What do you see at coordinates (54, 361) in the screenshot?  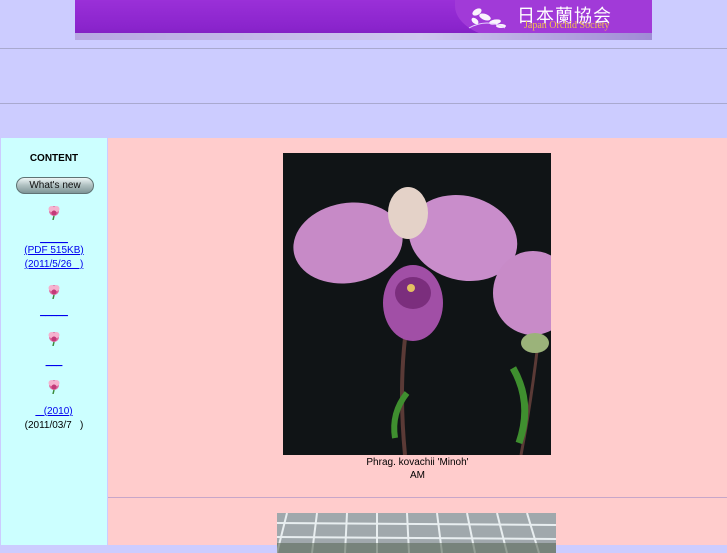 I see `sidebar-link: ___` at bounding box center [54, 361].